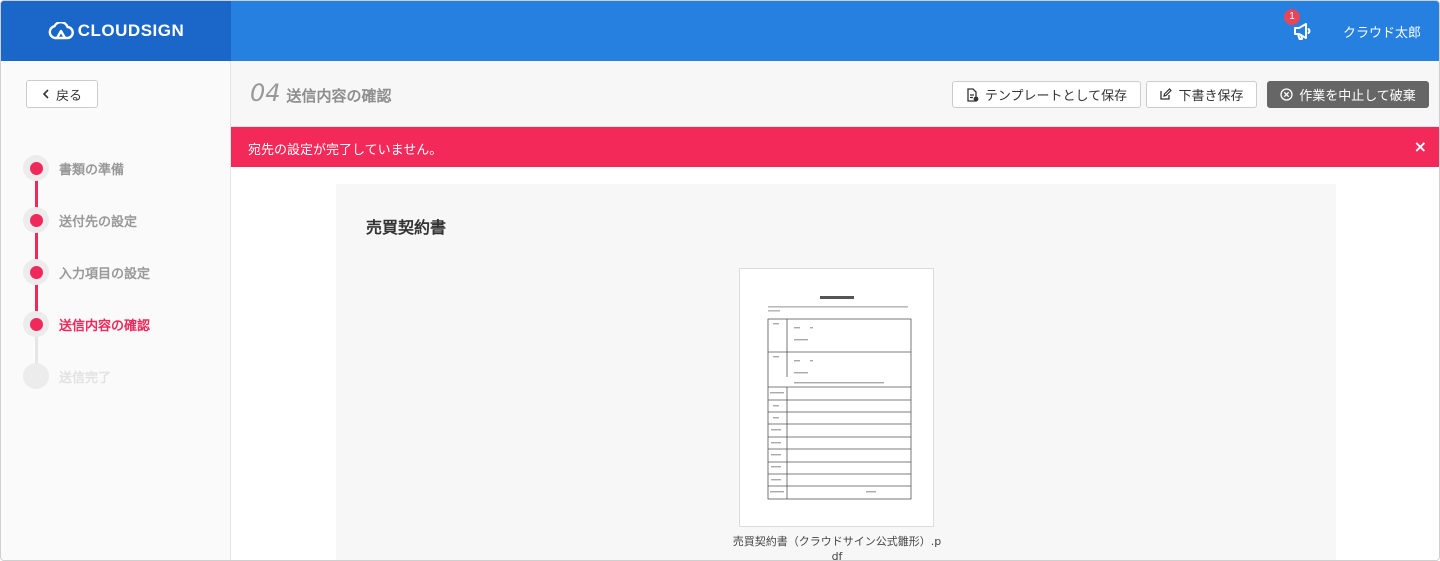  Describe the element at coordinates (973, 94) in the screenshot. I see `template-doc-icon` at that location.